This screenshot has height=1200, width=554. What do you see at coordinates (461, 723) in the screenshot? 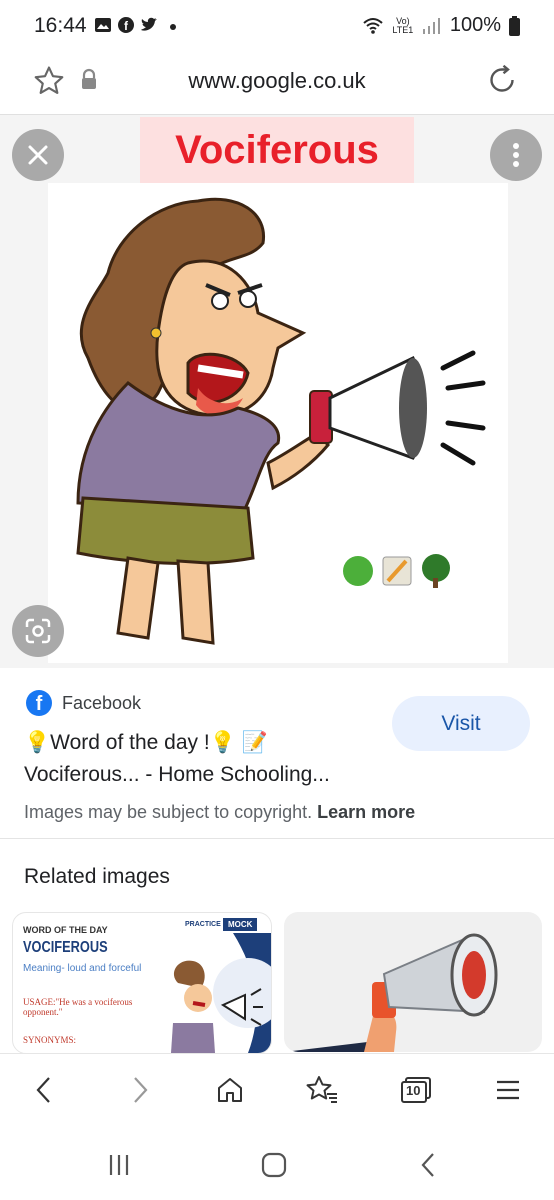
I see `visit-button: Visit` at bounding box center [461, 723].